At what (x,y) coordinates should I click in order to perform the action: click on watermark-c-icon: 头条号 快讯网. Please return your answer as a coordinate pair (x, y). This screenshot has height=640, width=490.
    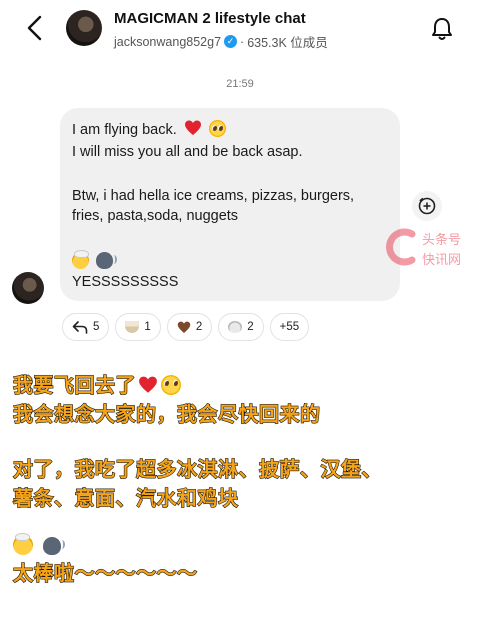
    Looking at the image, I should click on (423, 248).